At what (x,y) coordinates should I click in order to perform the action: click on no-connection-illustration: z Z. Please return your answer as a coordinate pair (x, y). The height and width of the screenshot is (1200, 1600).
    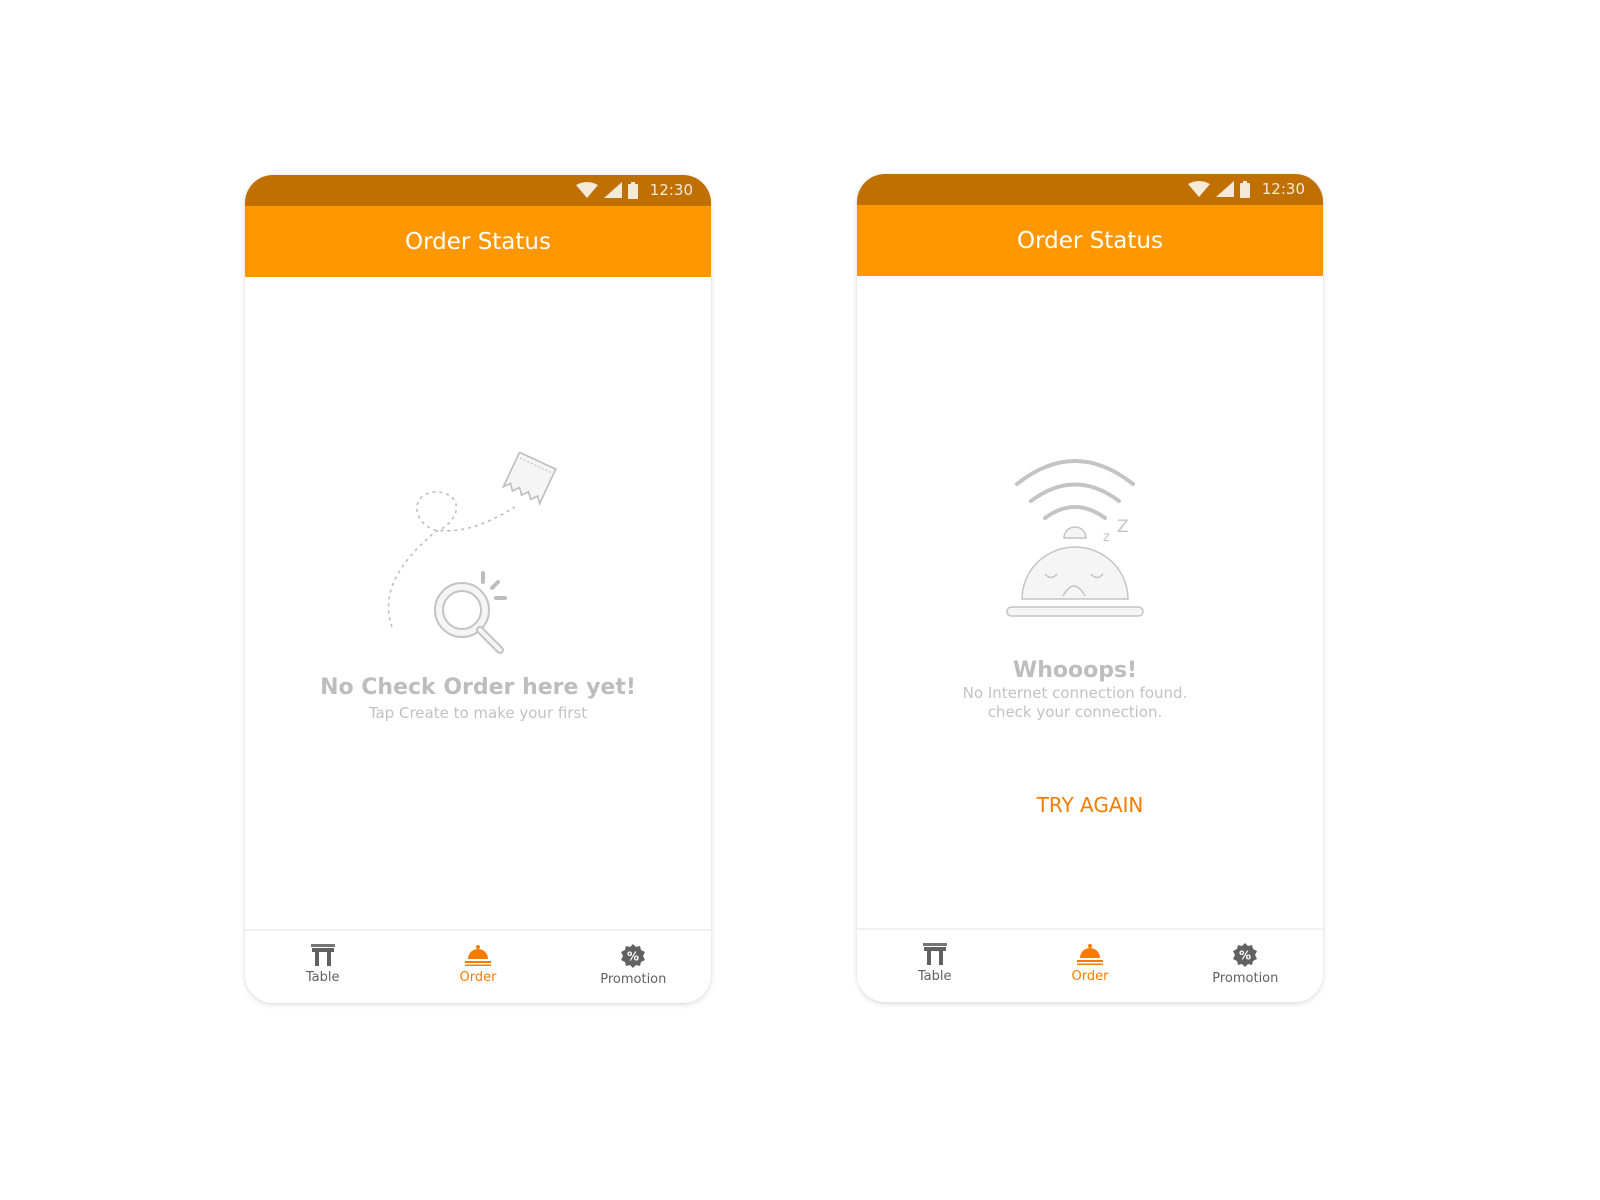
    Looking at the image, I should click on (1075, 538).